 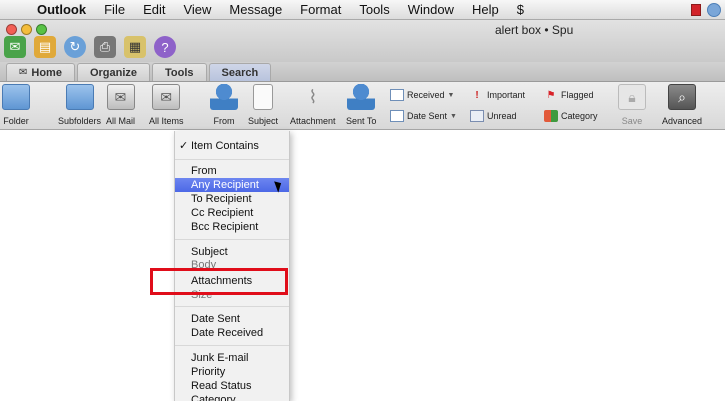 What do you see at coordinates (120, 97) in the screenshot?
I see `all-mail-icon: ✉` at bounding box center [120, 97].